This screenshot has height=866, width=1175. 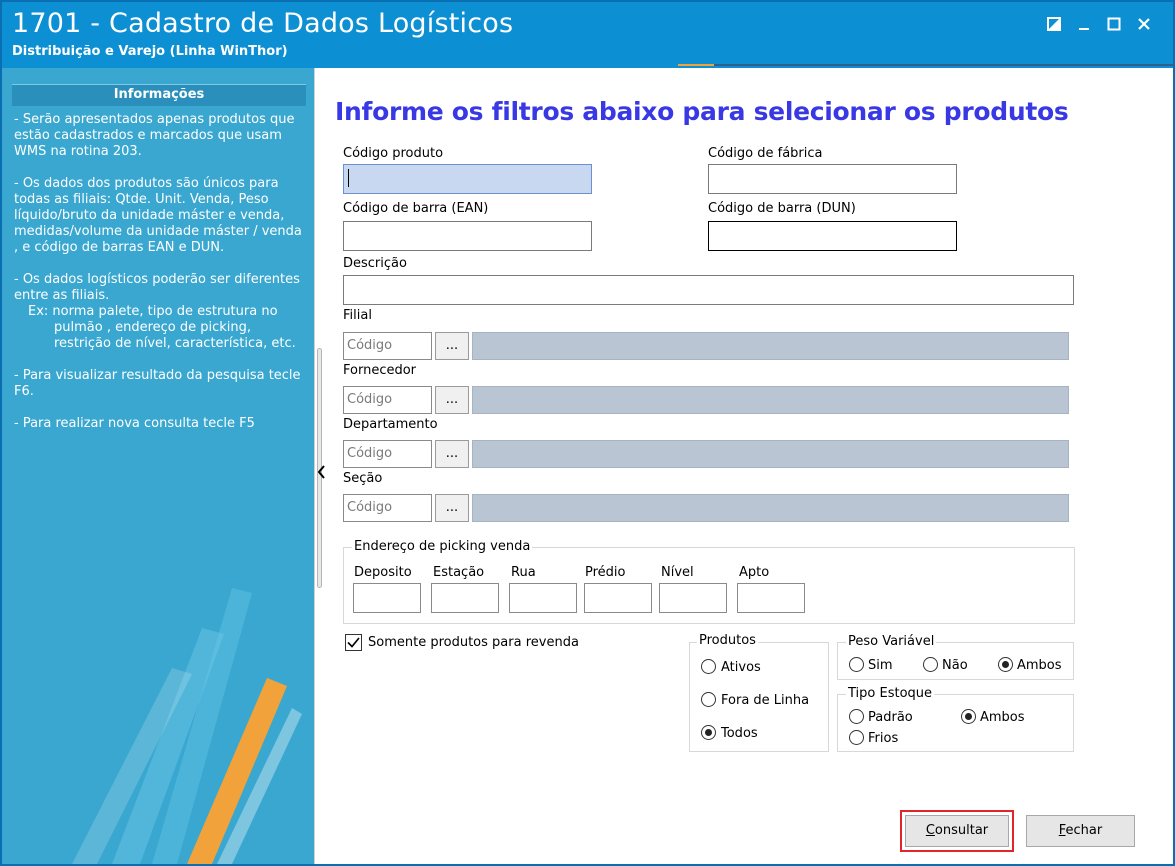 What do you see at coordinates (883, 738) in the screenshot?
I see `estoque-frios-label: Frios` at bounding box center [883, 738].